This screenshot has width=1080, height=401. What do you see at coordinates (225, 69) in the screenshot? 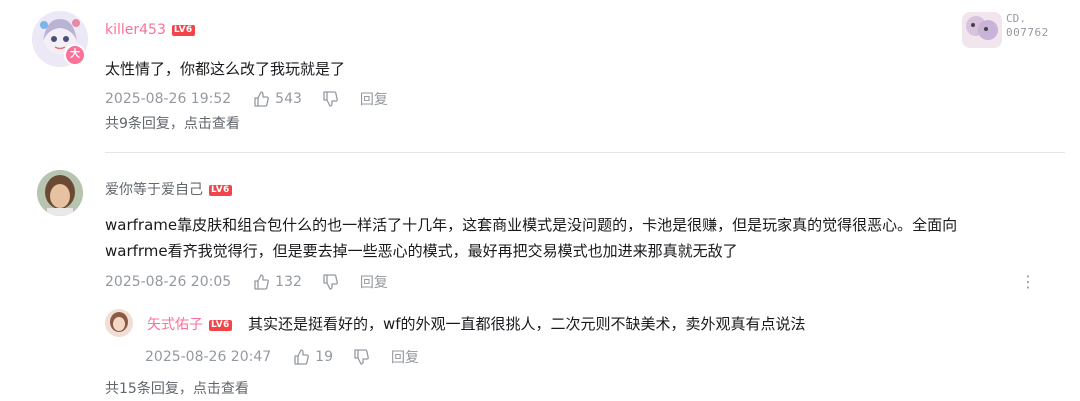
I see `comment-content: 太性情了，你都这么改了我玩就是了` at bounding box center [225, 69].